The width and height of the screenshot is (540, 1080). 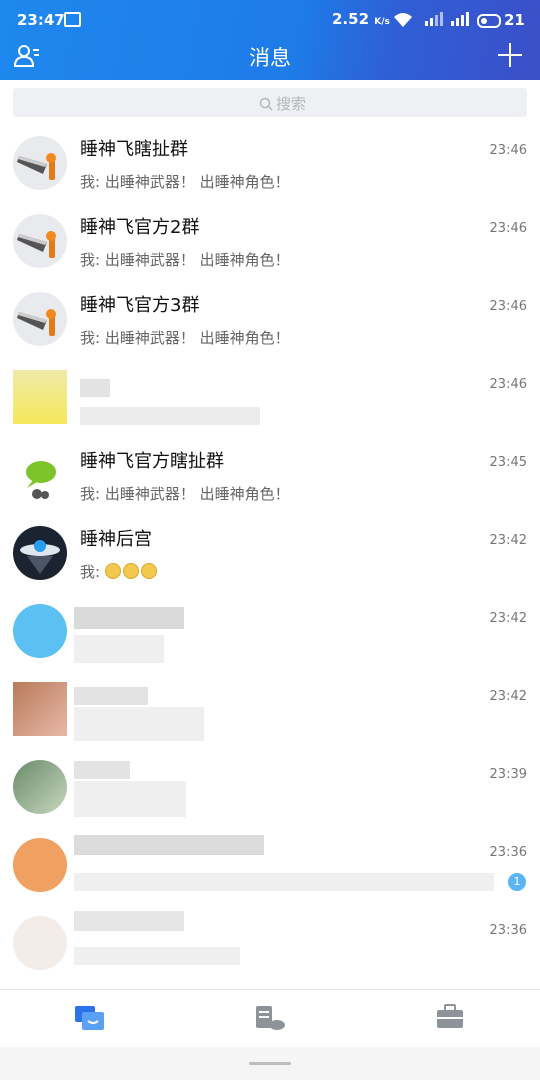 What do you see at coordinates (361, 19) in the screenshot?
I see `network-speed: 2.52 K/s` at bounding box center [361, 19].